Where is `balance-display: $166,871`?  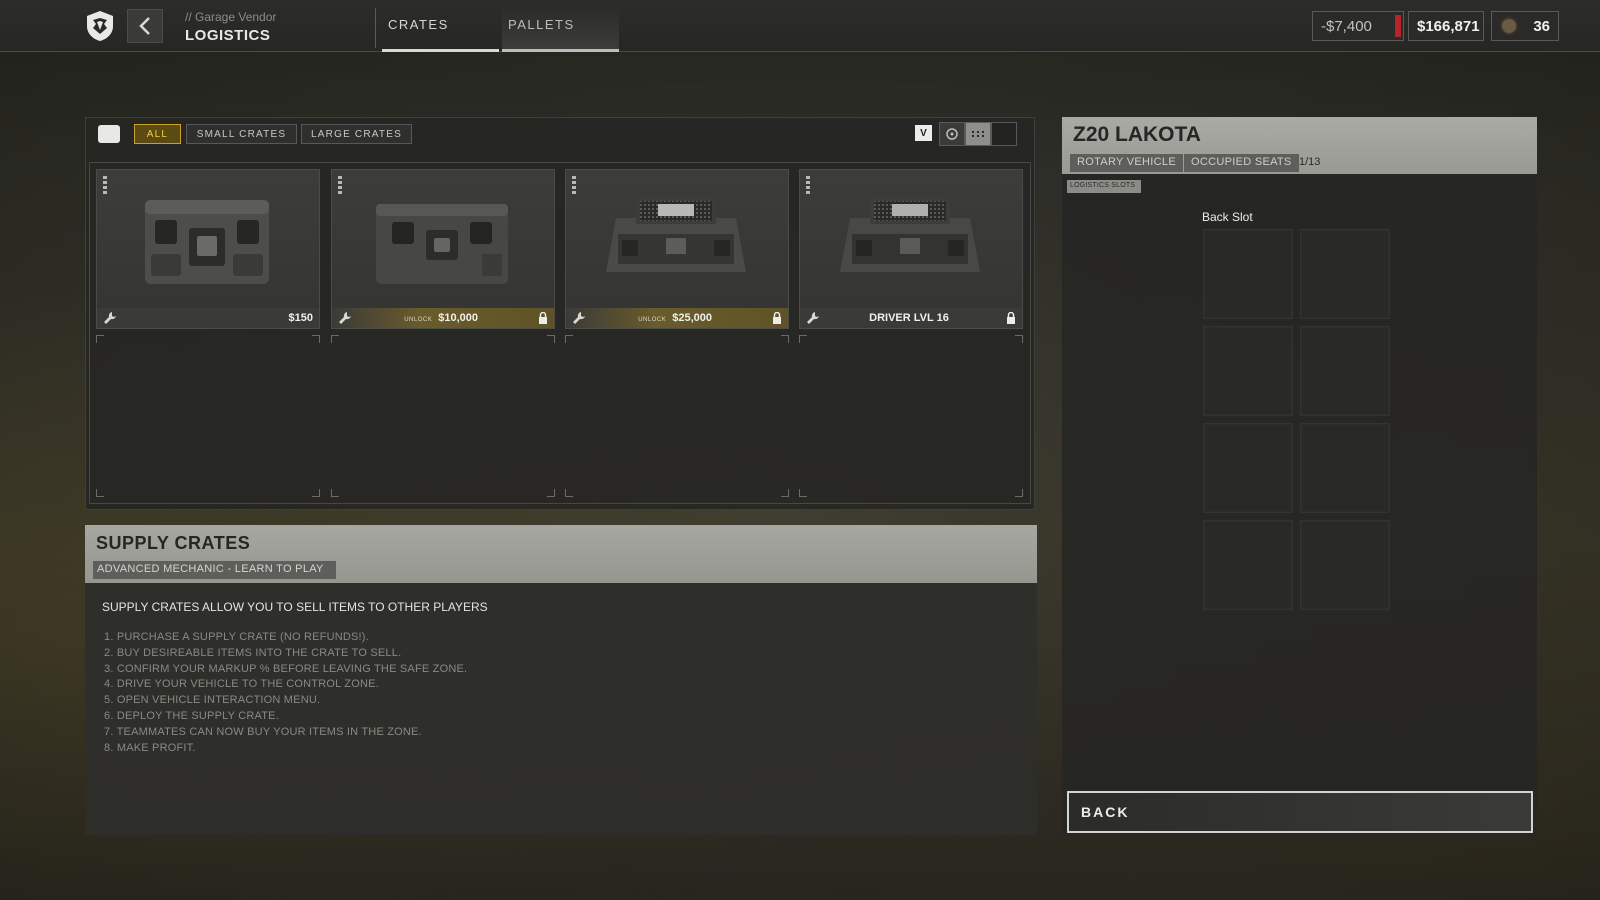 balance-display: $166,871 is located at coordinates (1446, 26).